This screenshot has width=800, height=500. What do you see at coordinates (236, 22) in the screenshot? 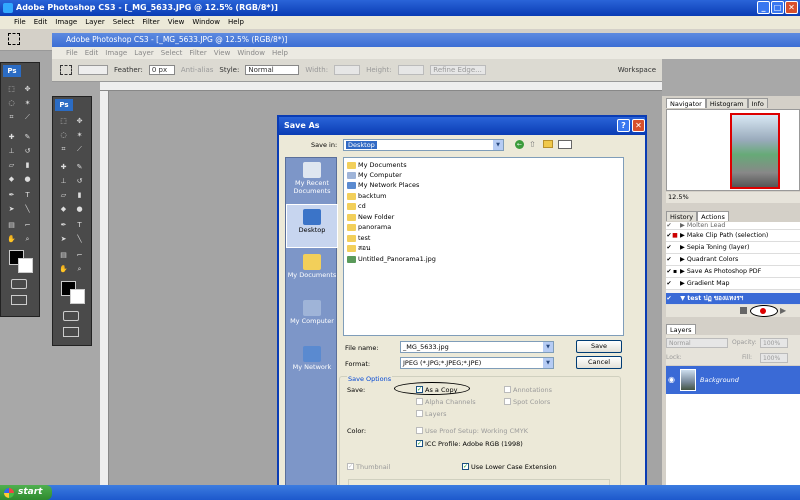
I see `menu-help: Help` at bounding box center [236, 22].